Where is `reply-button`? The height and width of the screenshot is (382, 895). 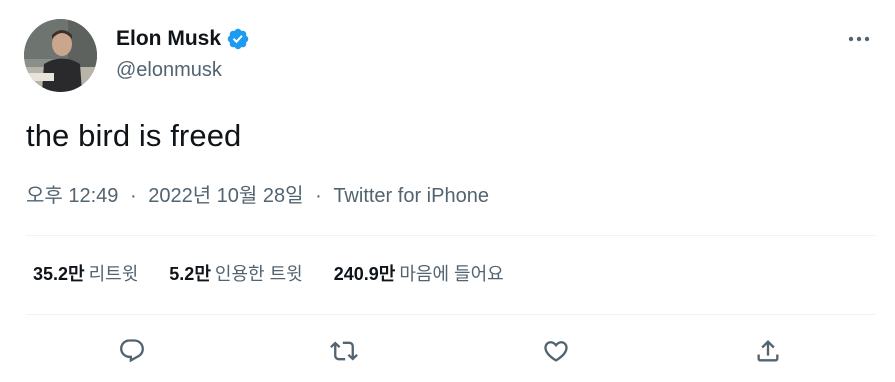
reply-button is located at coordinates (132, 351).